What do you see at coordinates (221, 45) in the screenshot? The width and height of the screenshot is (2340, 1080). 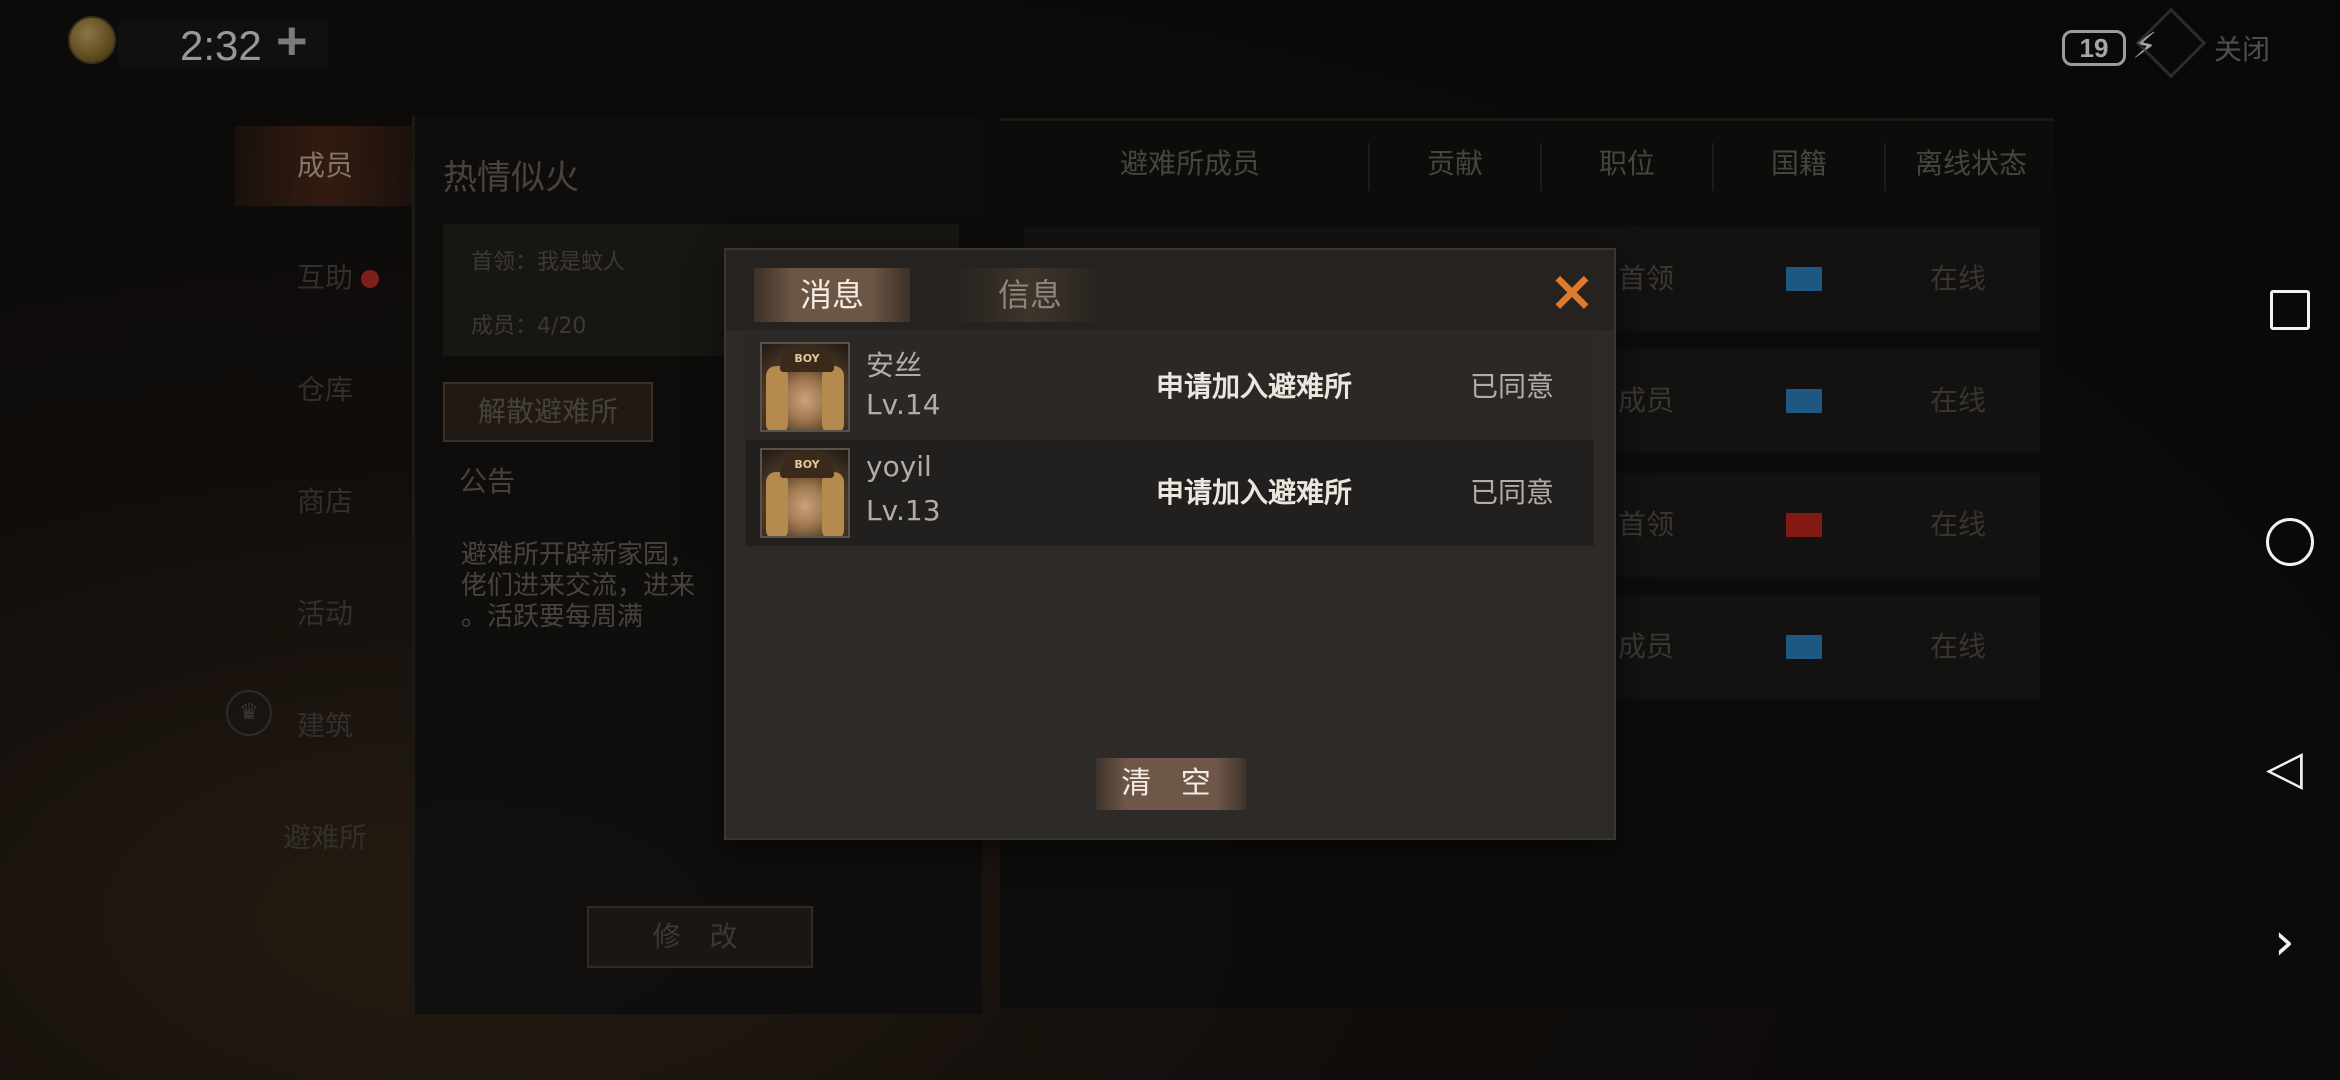 I see `status-time: 2:32` at bounding box center [221, 45].